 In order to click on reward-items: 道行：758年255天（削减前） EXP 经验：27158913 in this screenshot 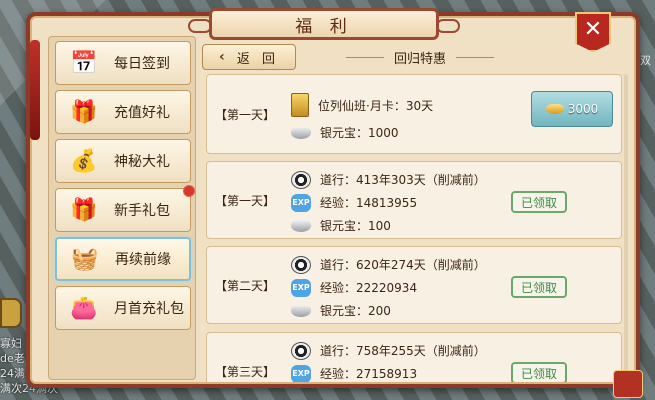, I will do `click(388, 360)`.